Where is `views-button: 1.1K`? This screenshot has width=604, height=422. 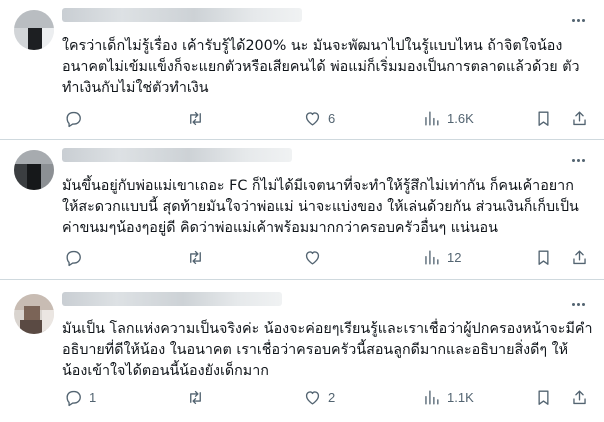 views-button: 1.1K is located at coordinates (448, 397).